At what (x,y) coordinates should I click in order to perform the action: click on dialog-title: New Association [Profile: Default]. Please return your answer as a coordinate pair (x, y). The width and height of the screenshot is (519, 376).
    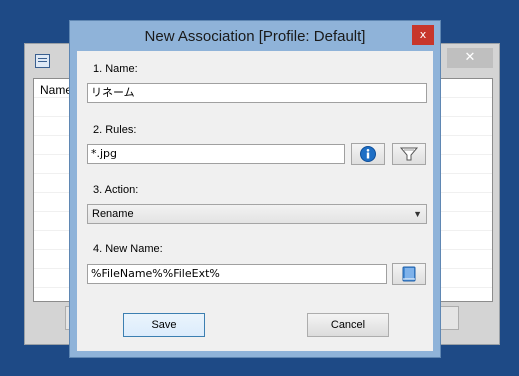
    Looking at the image, I should click on (255, 36).